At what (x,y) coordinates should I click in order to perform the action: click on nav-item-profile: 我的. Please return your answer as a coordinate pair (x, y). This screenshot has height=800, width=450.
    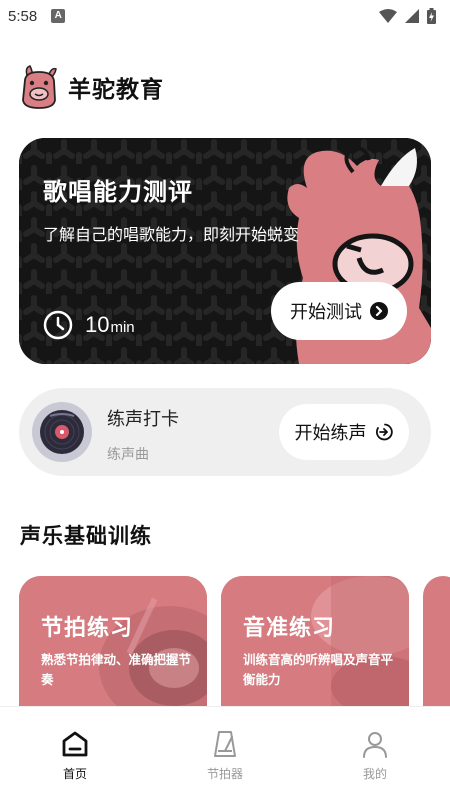
    Looking at the image, I should click on (375, 753).